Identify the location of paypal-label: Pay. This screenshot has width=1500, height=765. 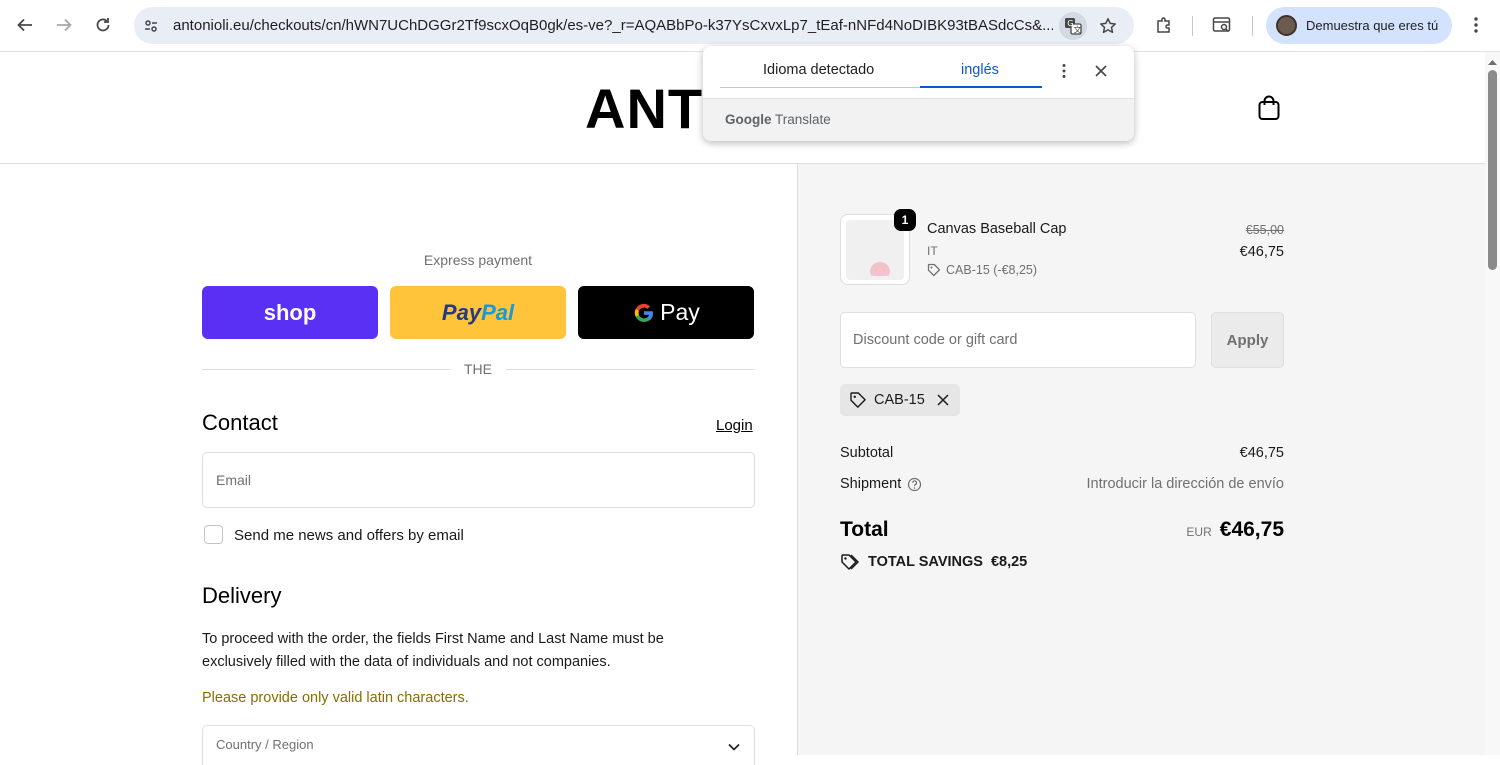
(461, 312).